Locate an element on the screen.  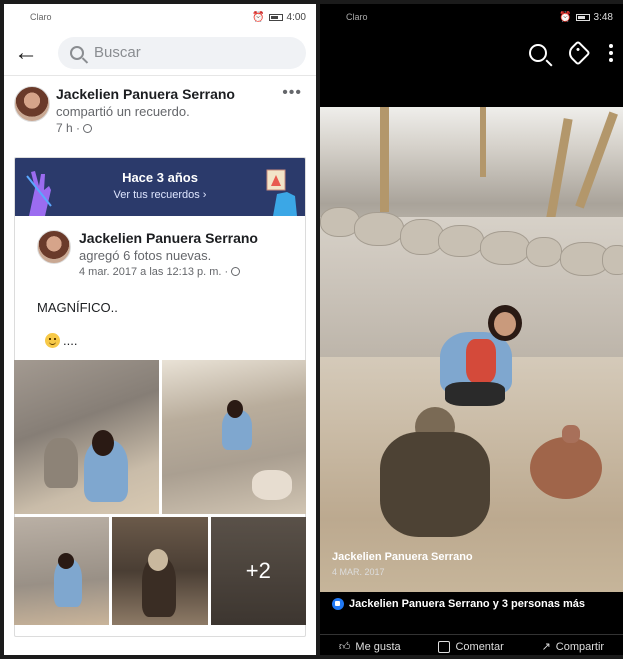
share-button: ↗ Compartir is located at coordinates (573, 647).